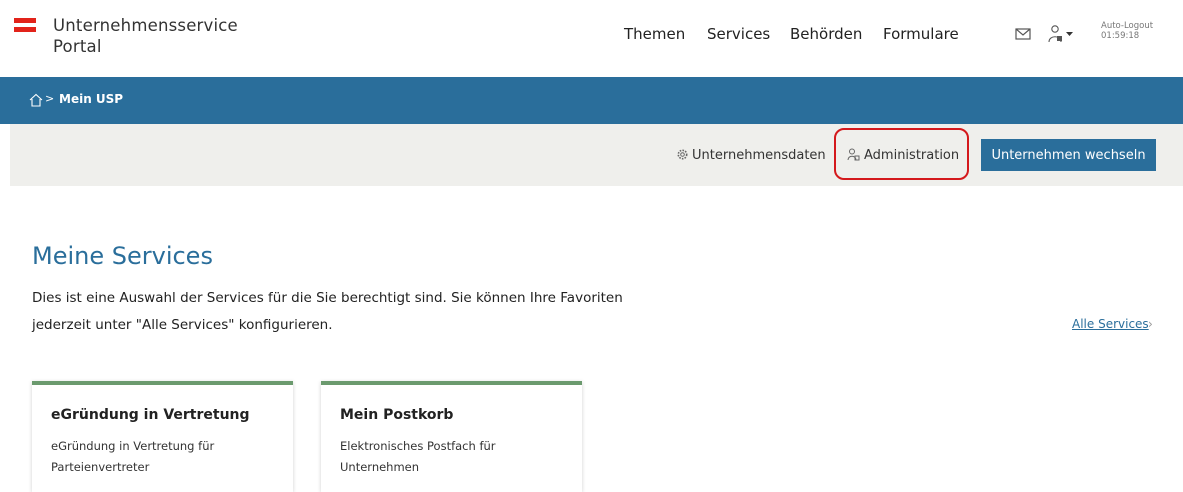 The width and height of the screenshot is (1183, 492). Describe the element at coordinates (77, 46) in the screenshot. I see `logo-line-2: Portal` at that location.